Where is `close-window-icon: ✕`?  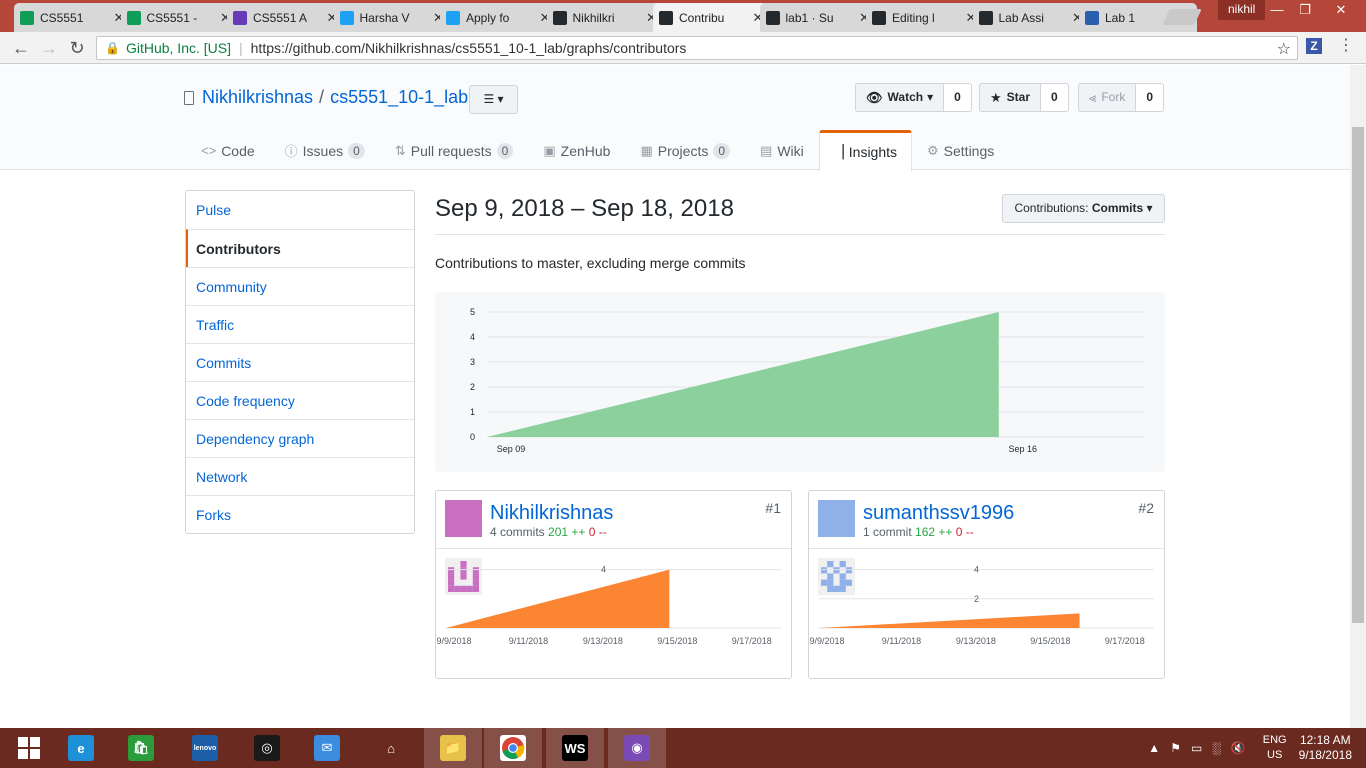 close-window-icon: ✕ is located at coordinates (1341, 10).